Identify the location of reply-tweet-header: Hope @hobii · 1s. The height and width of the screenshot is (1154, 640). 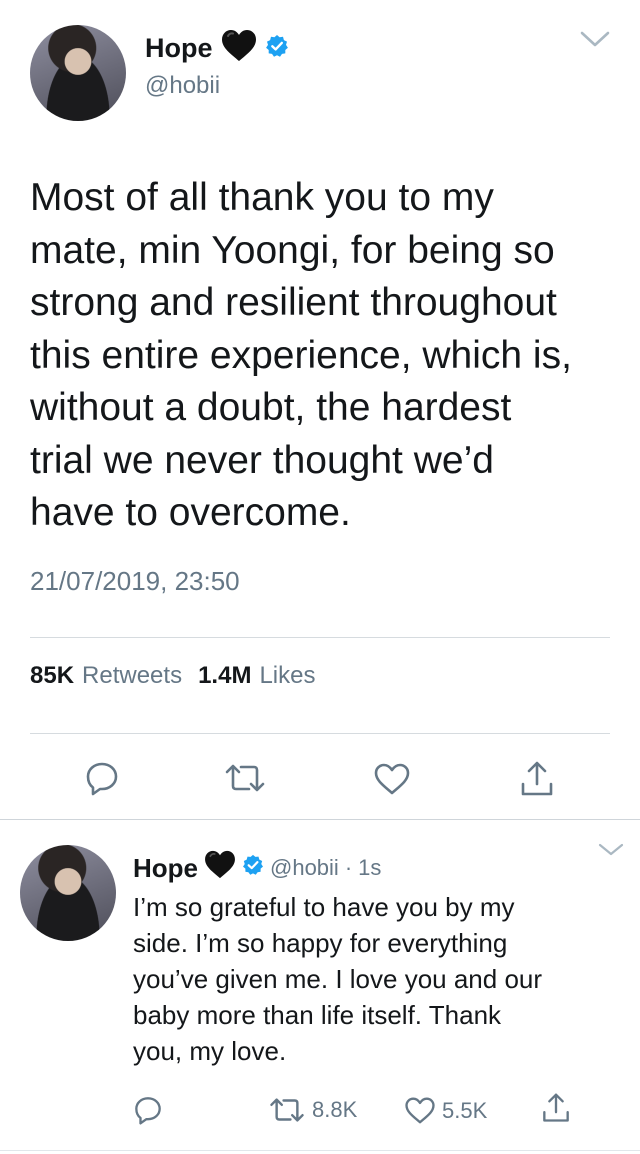
(257, 868).